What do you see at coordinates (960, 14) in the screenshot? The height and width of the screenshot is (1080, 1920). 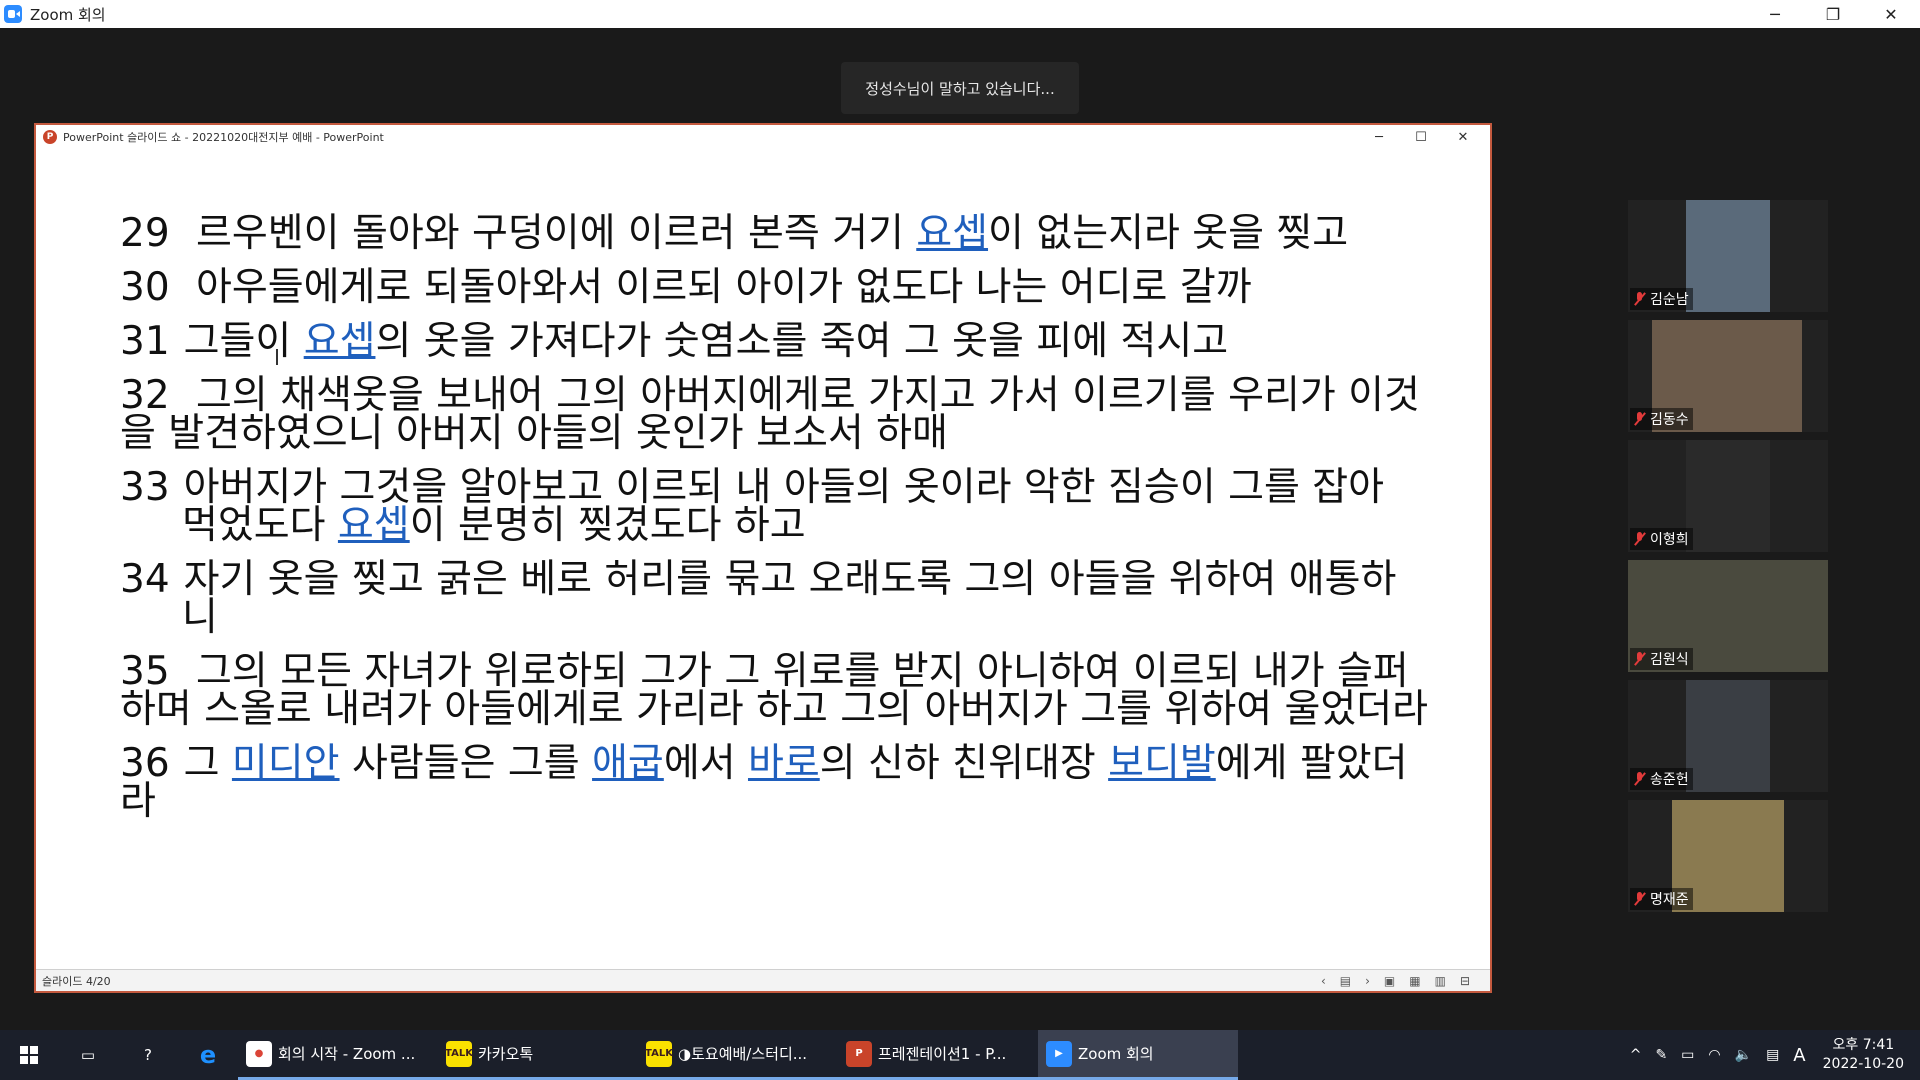 I see `zoom-titlebar: Zoom 회의 ─ ❐ ✕` at bounding box center [960, 14].